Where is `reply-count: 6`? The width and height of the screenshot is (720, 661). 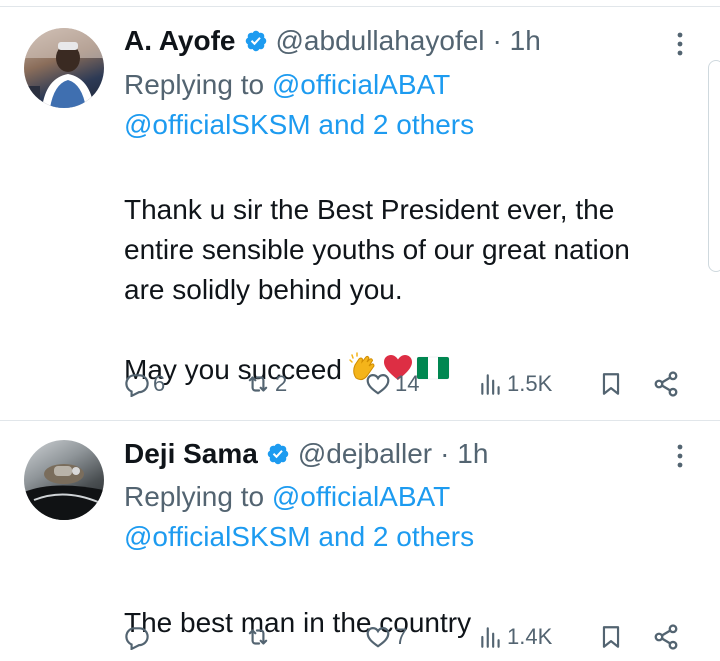 reply-count: 6 is located at coordinates (159, 383).